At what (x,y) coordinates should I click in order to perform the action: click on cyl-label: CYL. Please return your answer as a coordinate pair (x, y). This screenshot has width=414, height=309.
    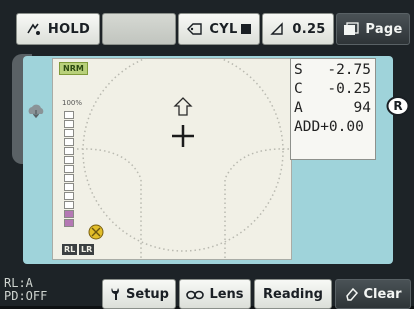
    Looking at the image, I should click on (223, 29).